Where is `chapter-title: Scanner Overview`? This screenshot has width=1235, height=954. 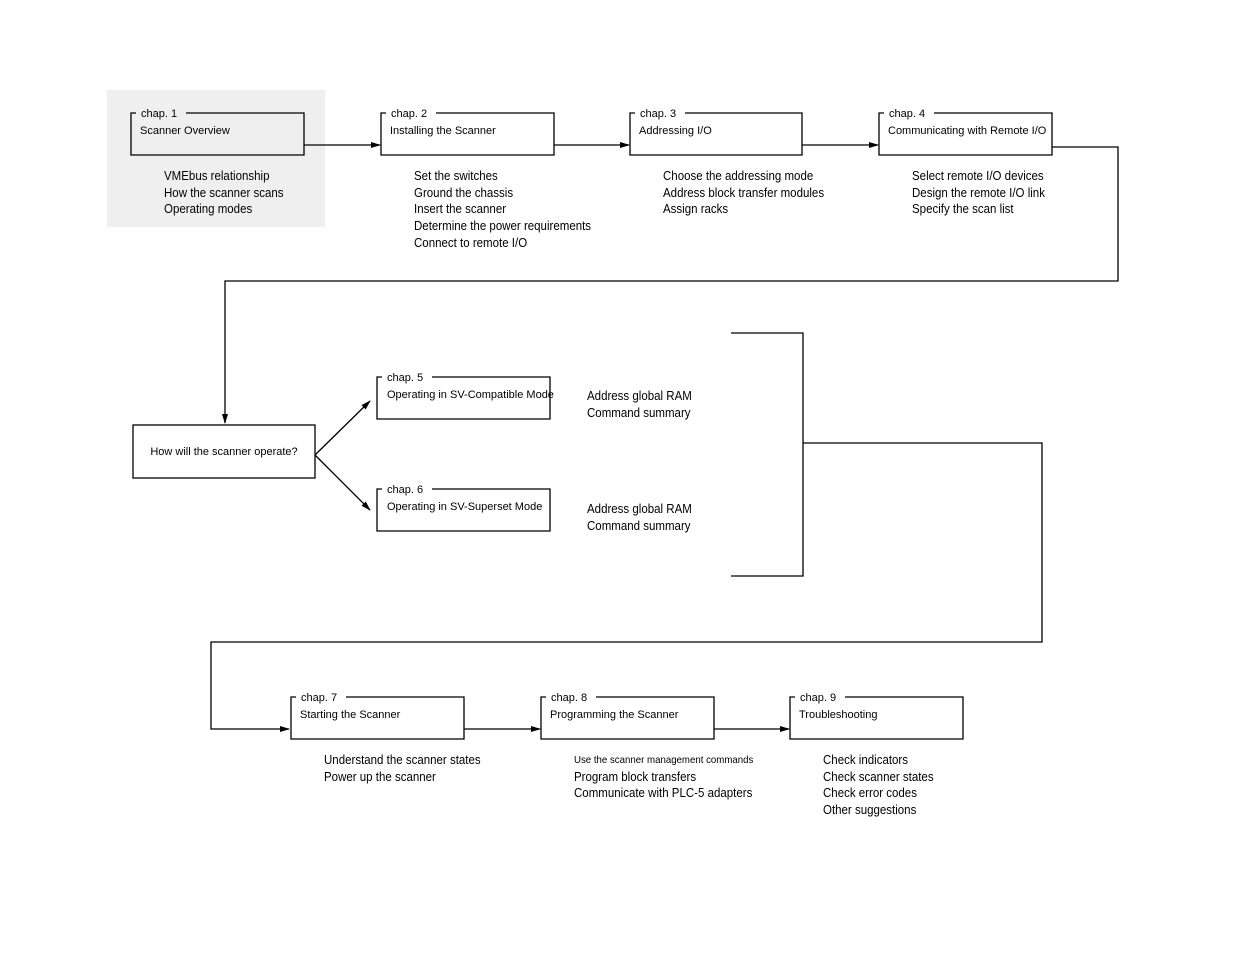 chapter-title: Scanner Overview is located at coordinates (185, 131).